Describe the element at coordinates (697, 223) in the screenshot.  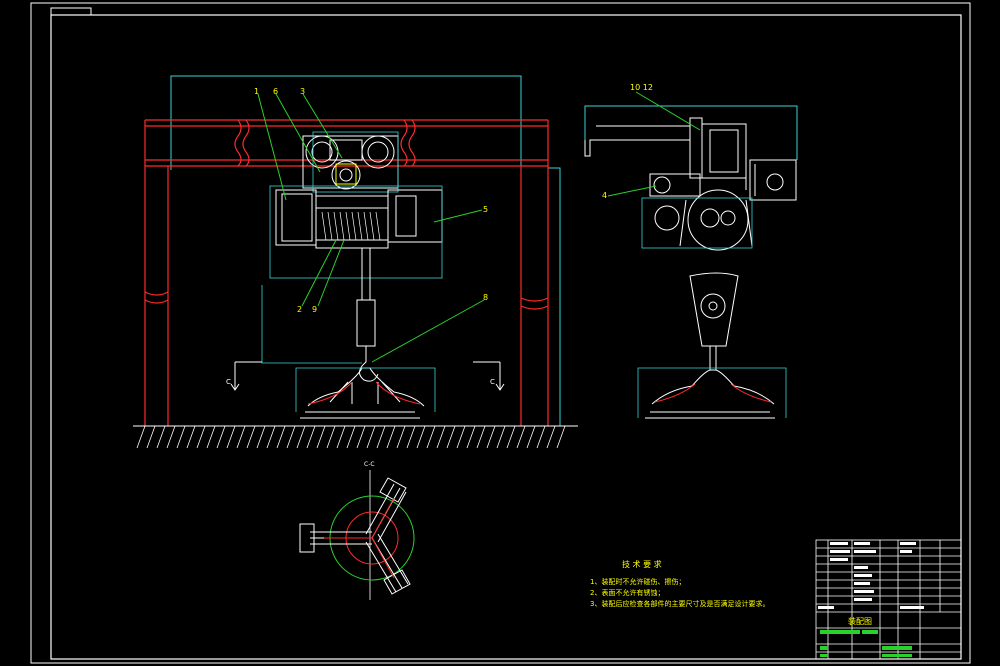
I see `side-hoist-envelope` at that location.